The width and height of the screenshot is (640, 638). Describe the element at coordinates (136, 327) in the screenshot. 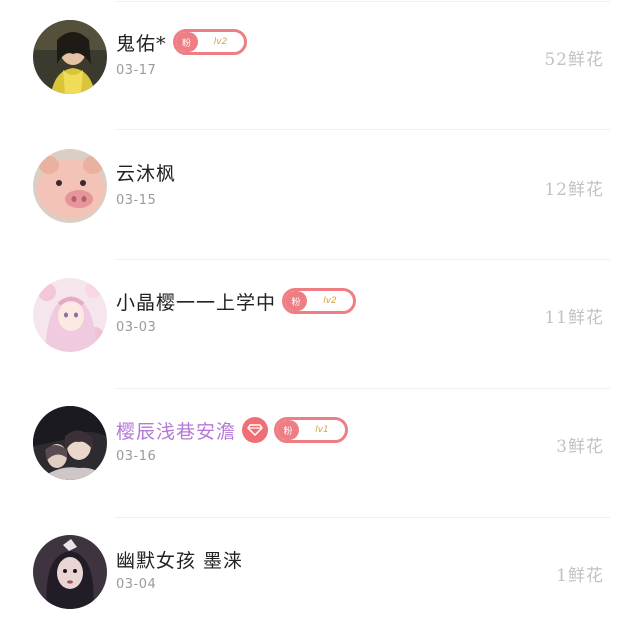

I see `gift-date: 03-03` at that location.